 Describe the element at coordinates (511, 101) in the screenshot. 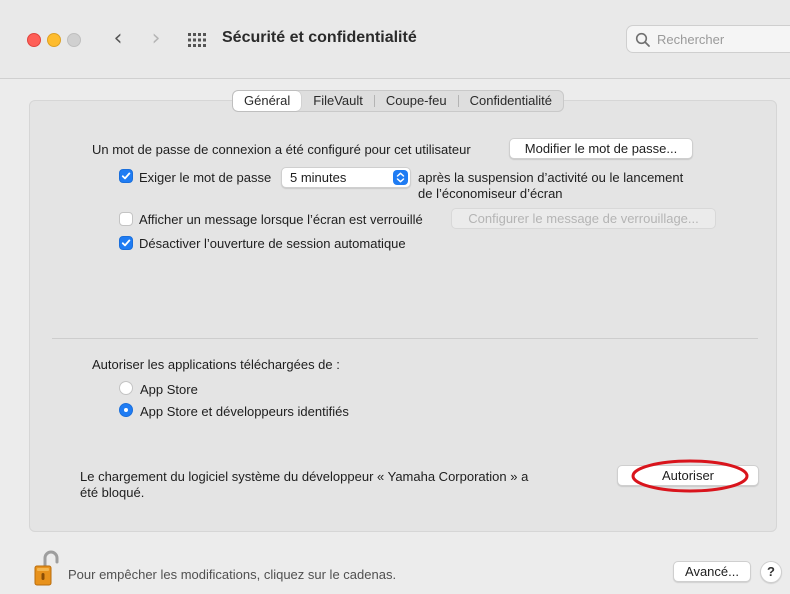

I see `tab-privacy: Confidentialité` at that location.